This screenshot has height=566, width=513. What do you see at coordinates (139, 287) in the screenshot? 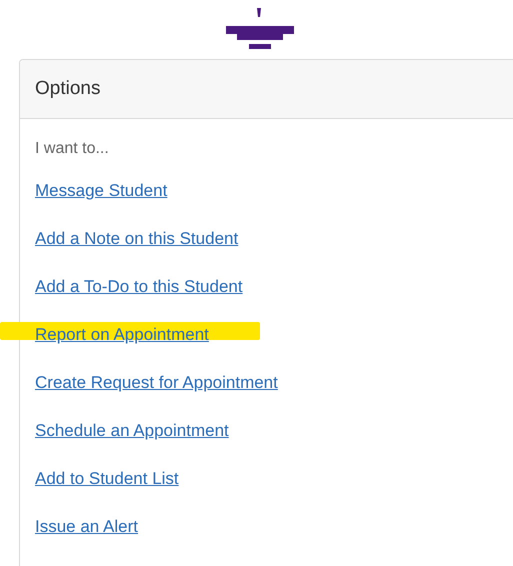
I see `option-link: Add a To-Do to this Student` at bounding box center [139, 287].